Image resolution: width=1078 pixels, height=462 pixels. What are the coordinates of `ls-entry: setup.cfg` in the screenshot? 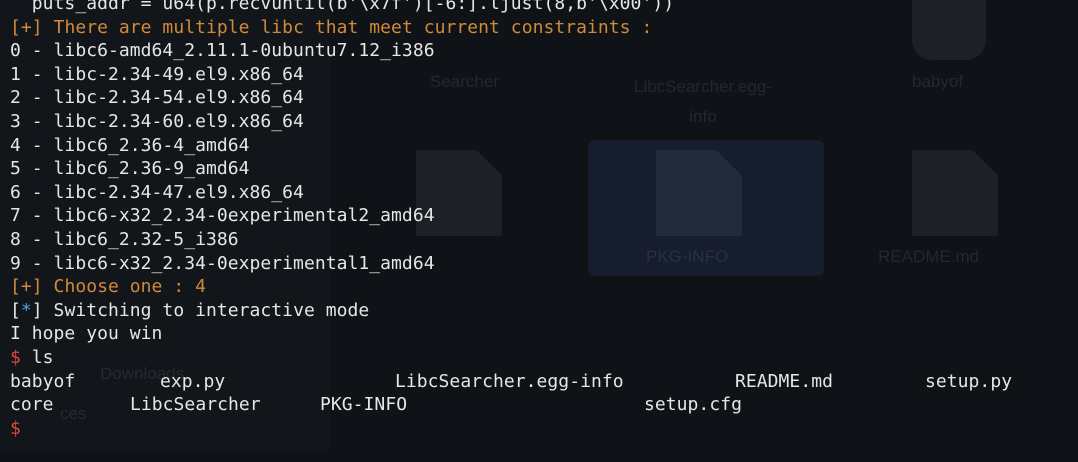 It's located at (693, 405).